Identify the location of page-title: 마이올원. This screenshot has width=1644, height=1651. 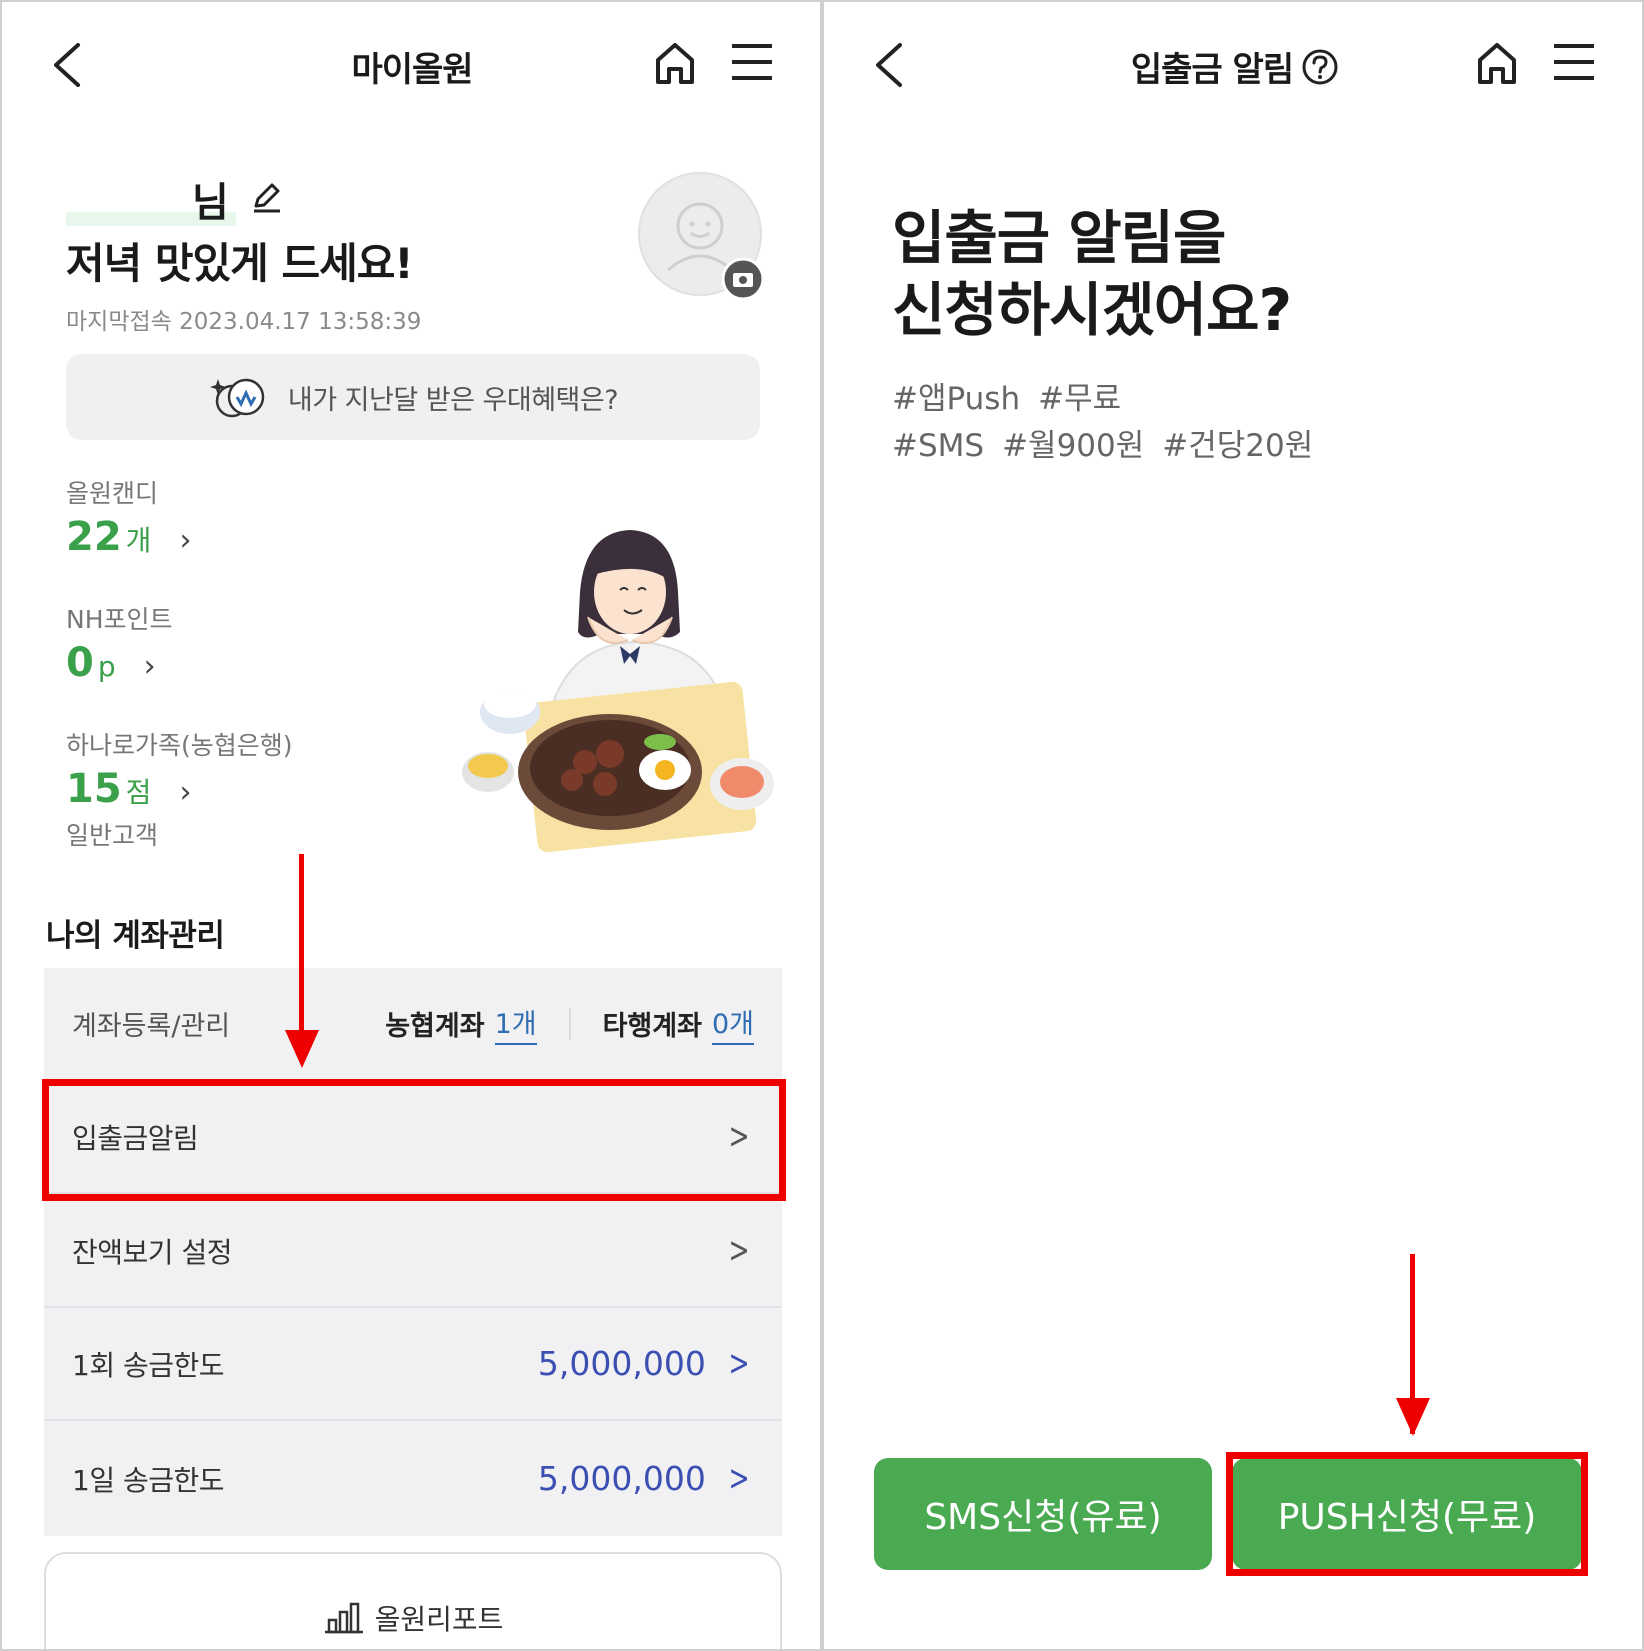
(412, 70).